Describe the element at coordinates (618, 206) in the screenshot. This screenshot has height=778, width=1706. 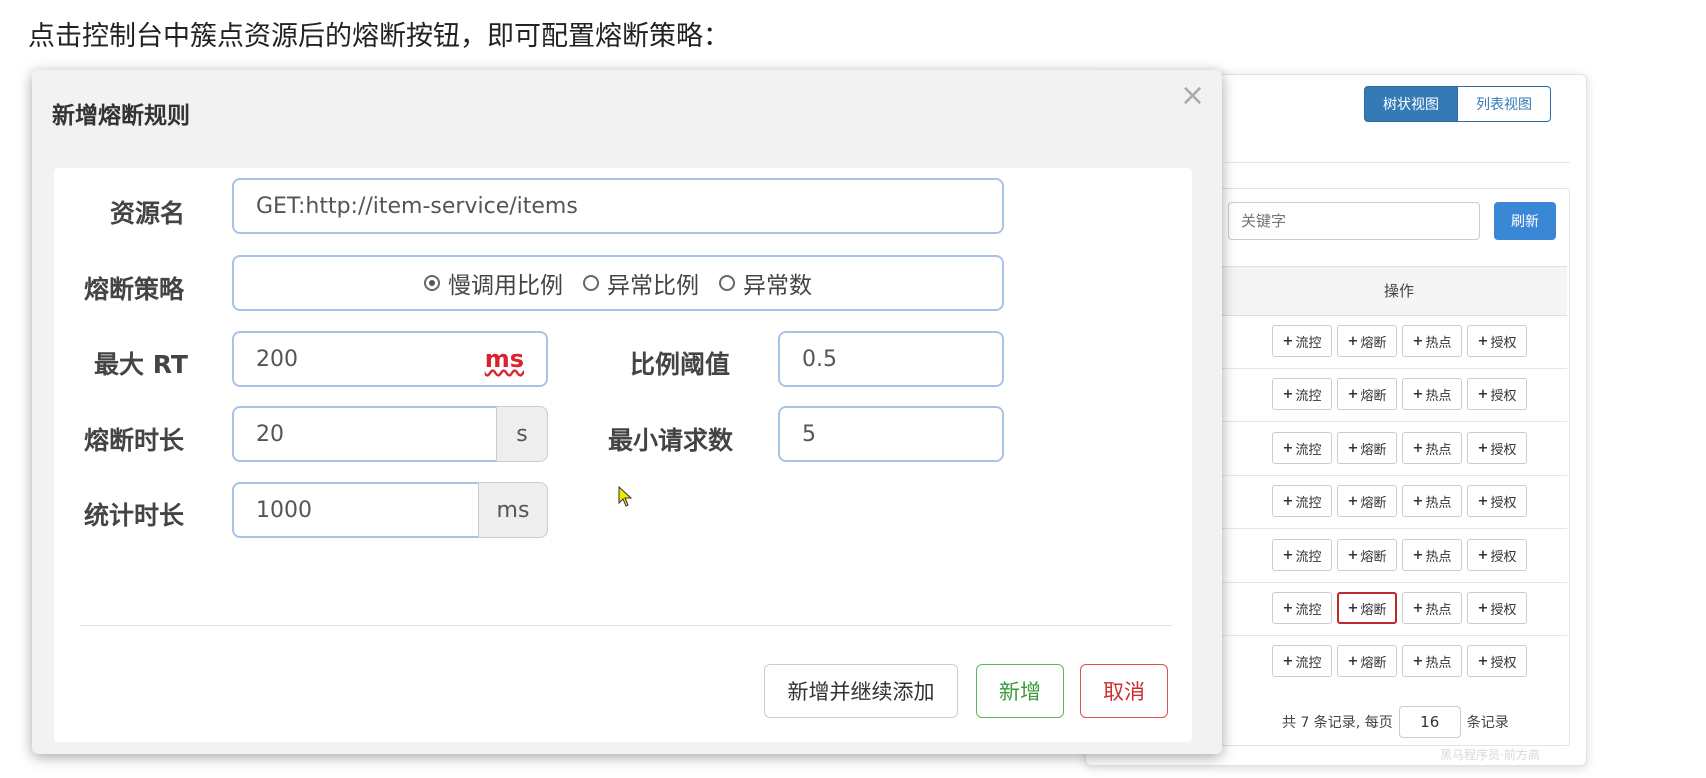
I see `resource-name-field: GET:http://item-service/items` at that location.